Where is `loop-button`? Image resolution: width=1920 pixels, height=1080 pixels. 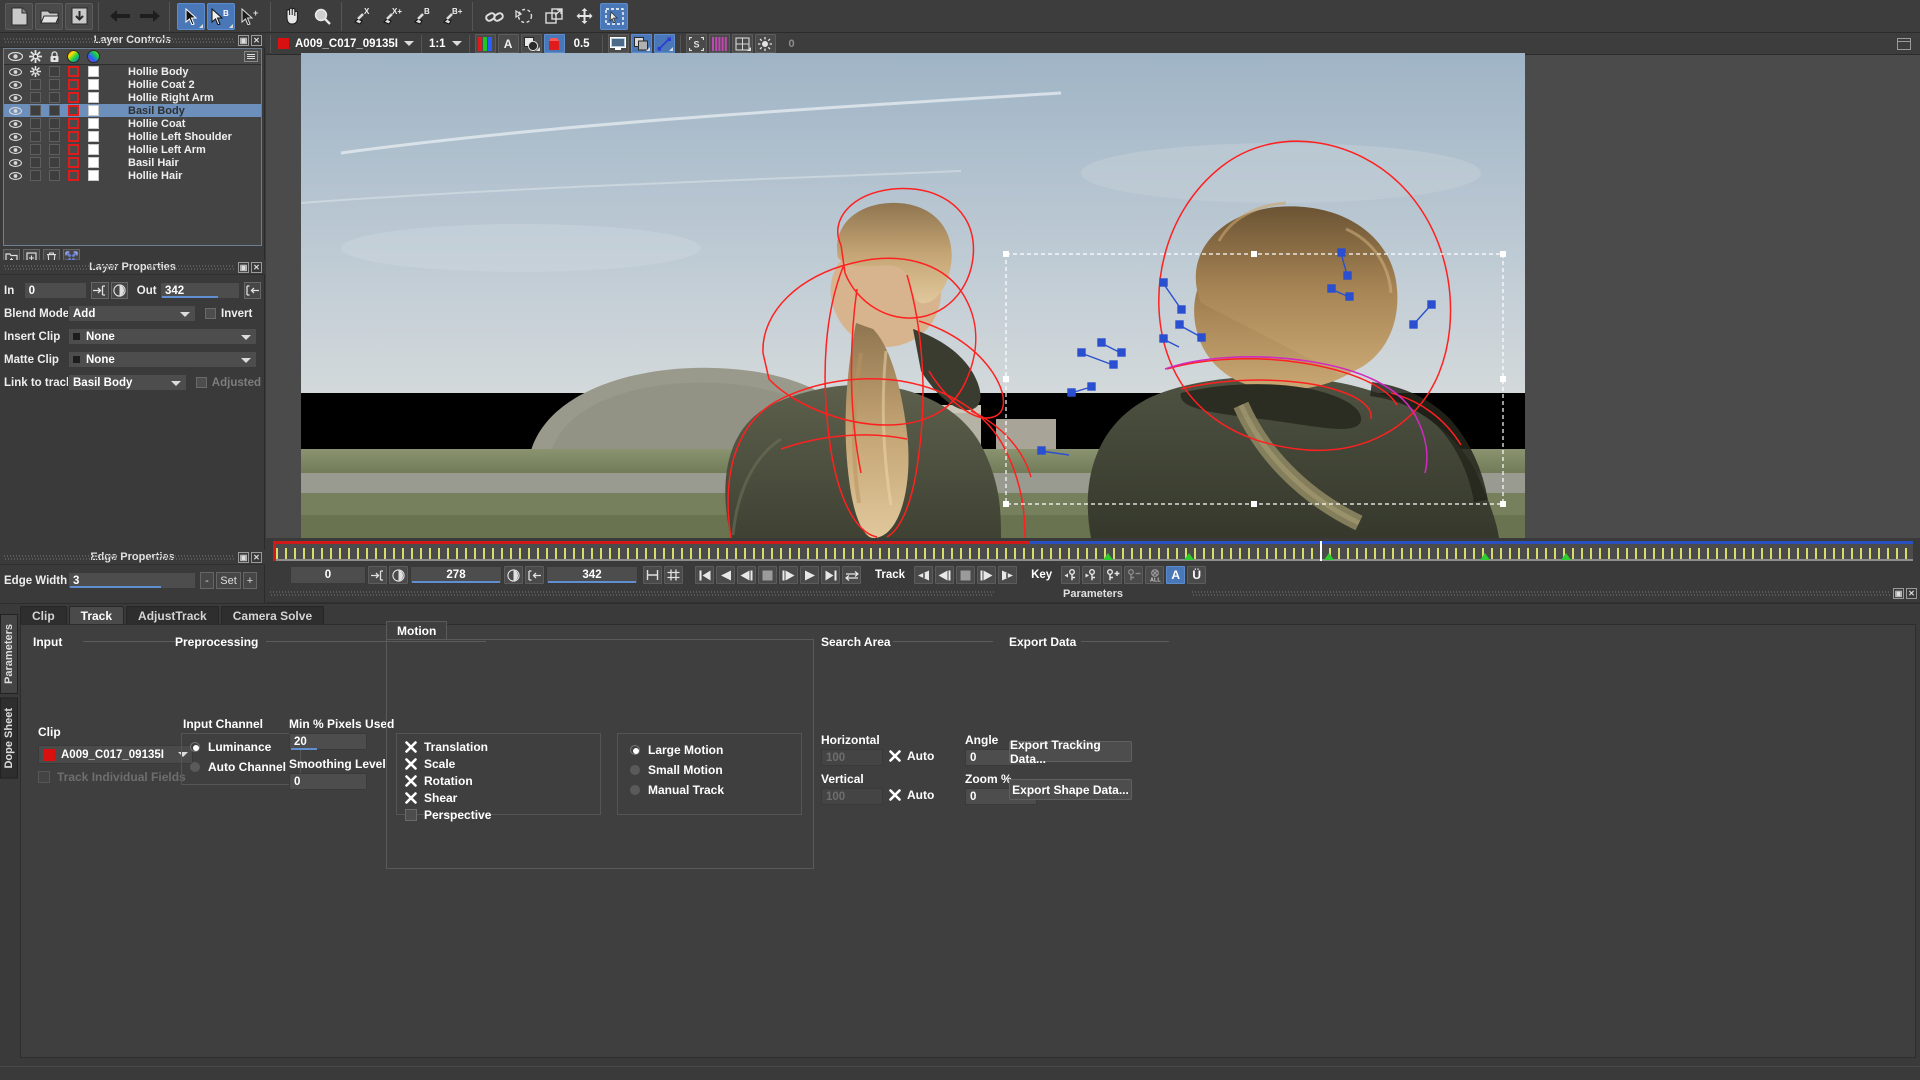 loop-button is located at coordinates (851, 575).